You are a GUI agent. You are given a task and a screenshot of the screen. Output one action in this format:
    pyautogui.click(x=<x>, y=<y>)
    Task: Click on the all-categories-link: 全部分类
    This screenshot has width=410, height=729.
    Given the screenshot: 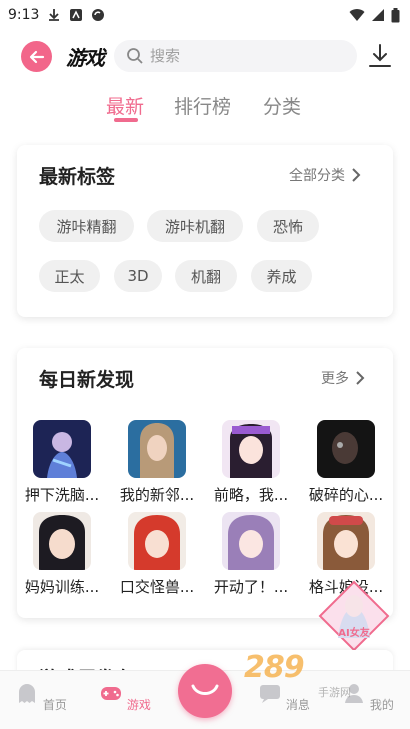 What is the action you would take?
    pyautogui.click(x=325, y=175)
    